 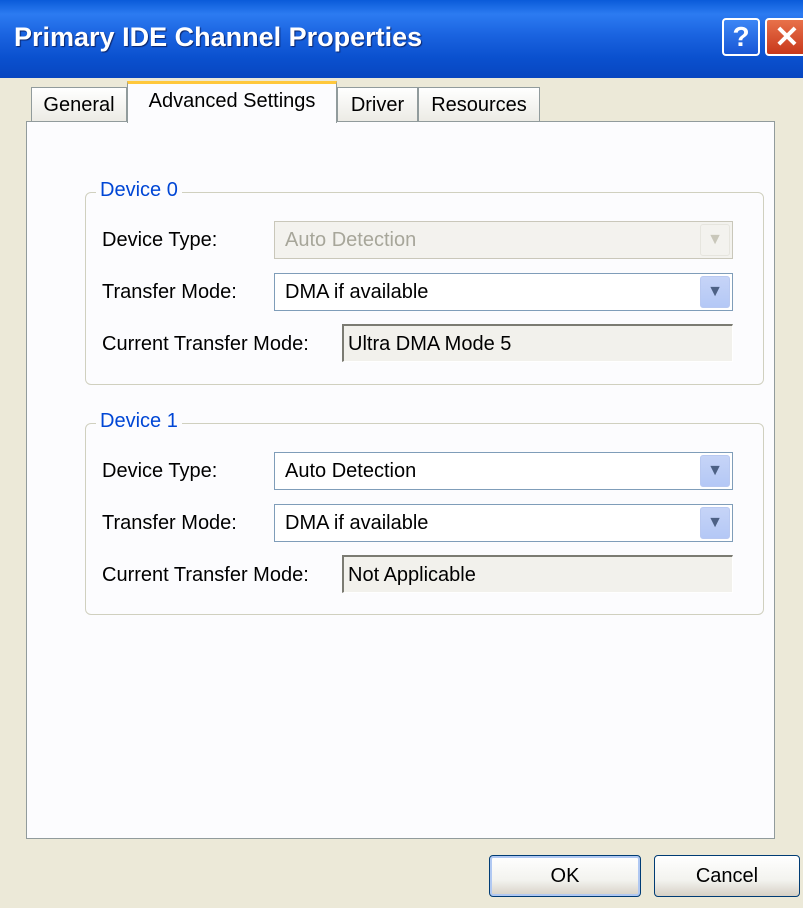 What do you see at coordinates (537, 343) in the screenshot?
I see `current-transfer-mode-field: Ultra DMA Mode 5` at bounding box center [537, 343].